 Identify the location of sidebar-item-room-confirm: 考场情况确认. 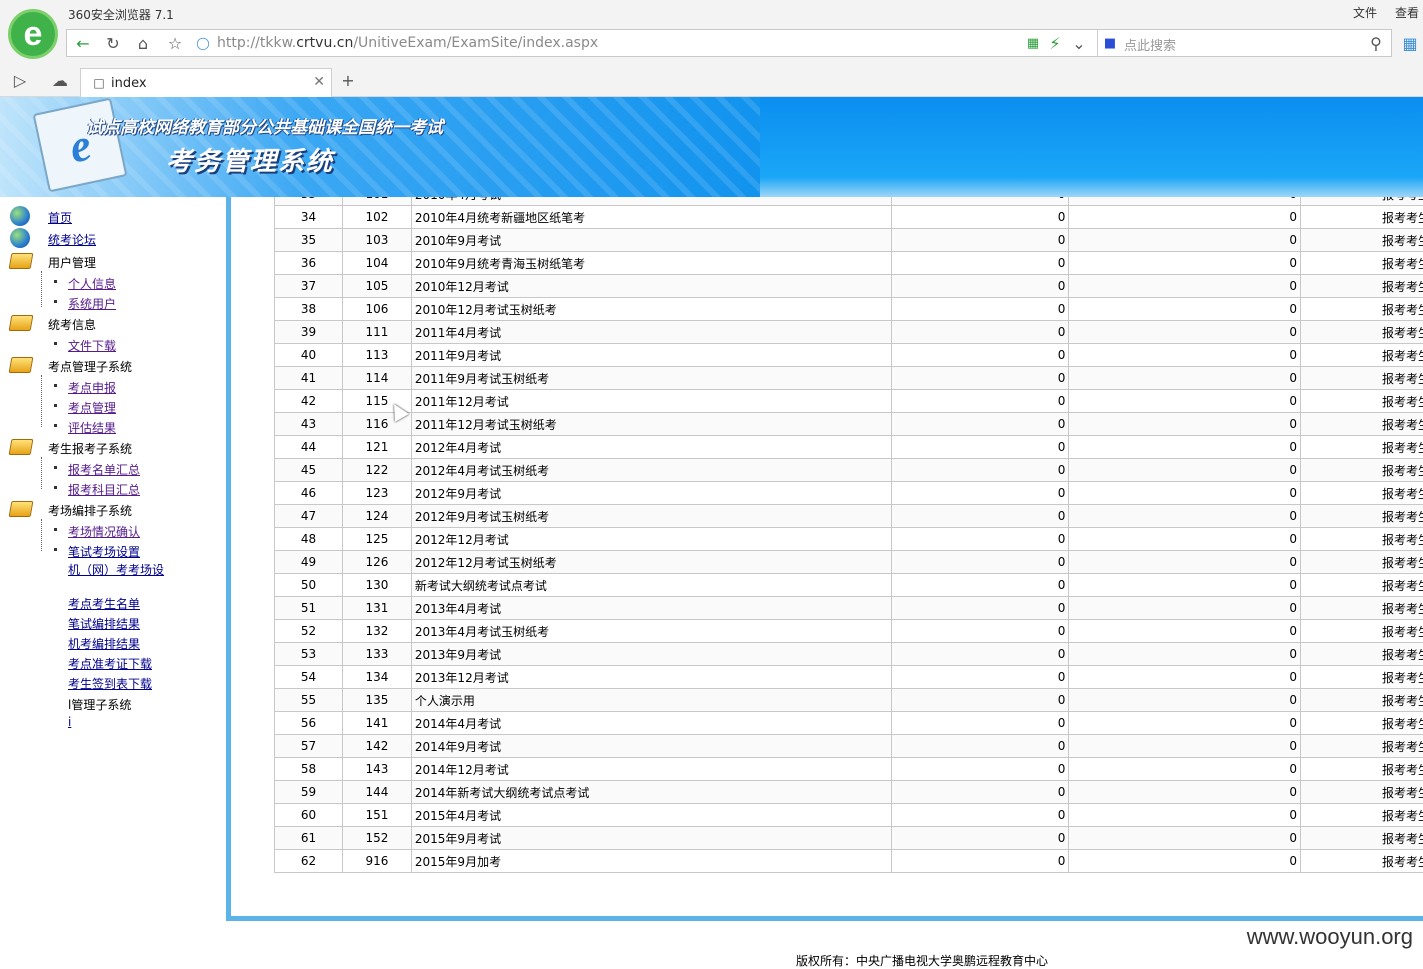
(104, 531).